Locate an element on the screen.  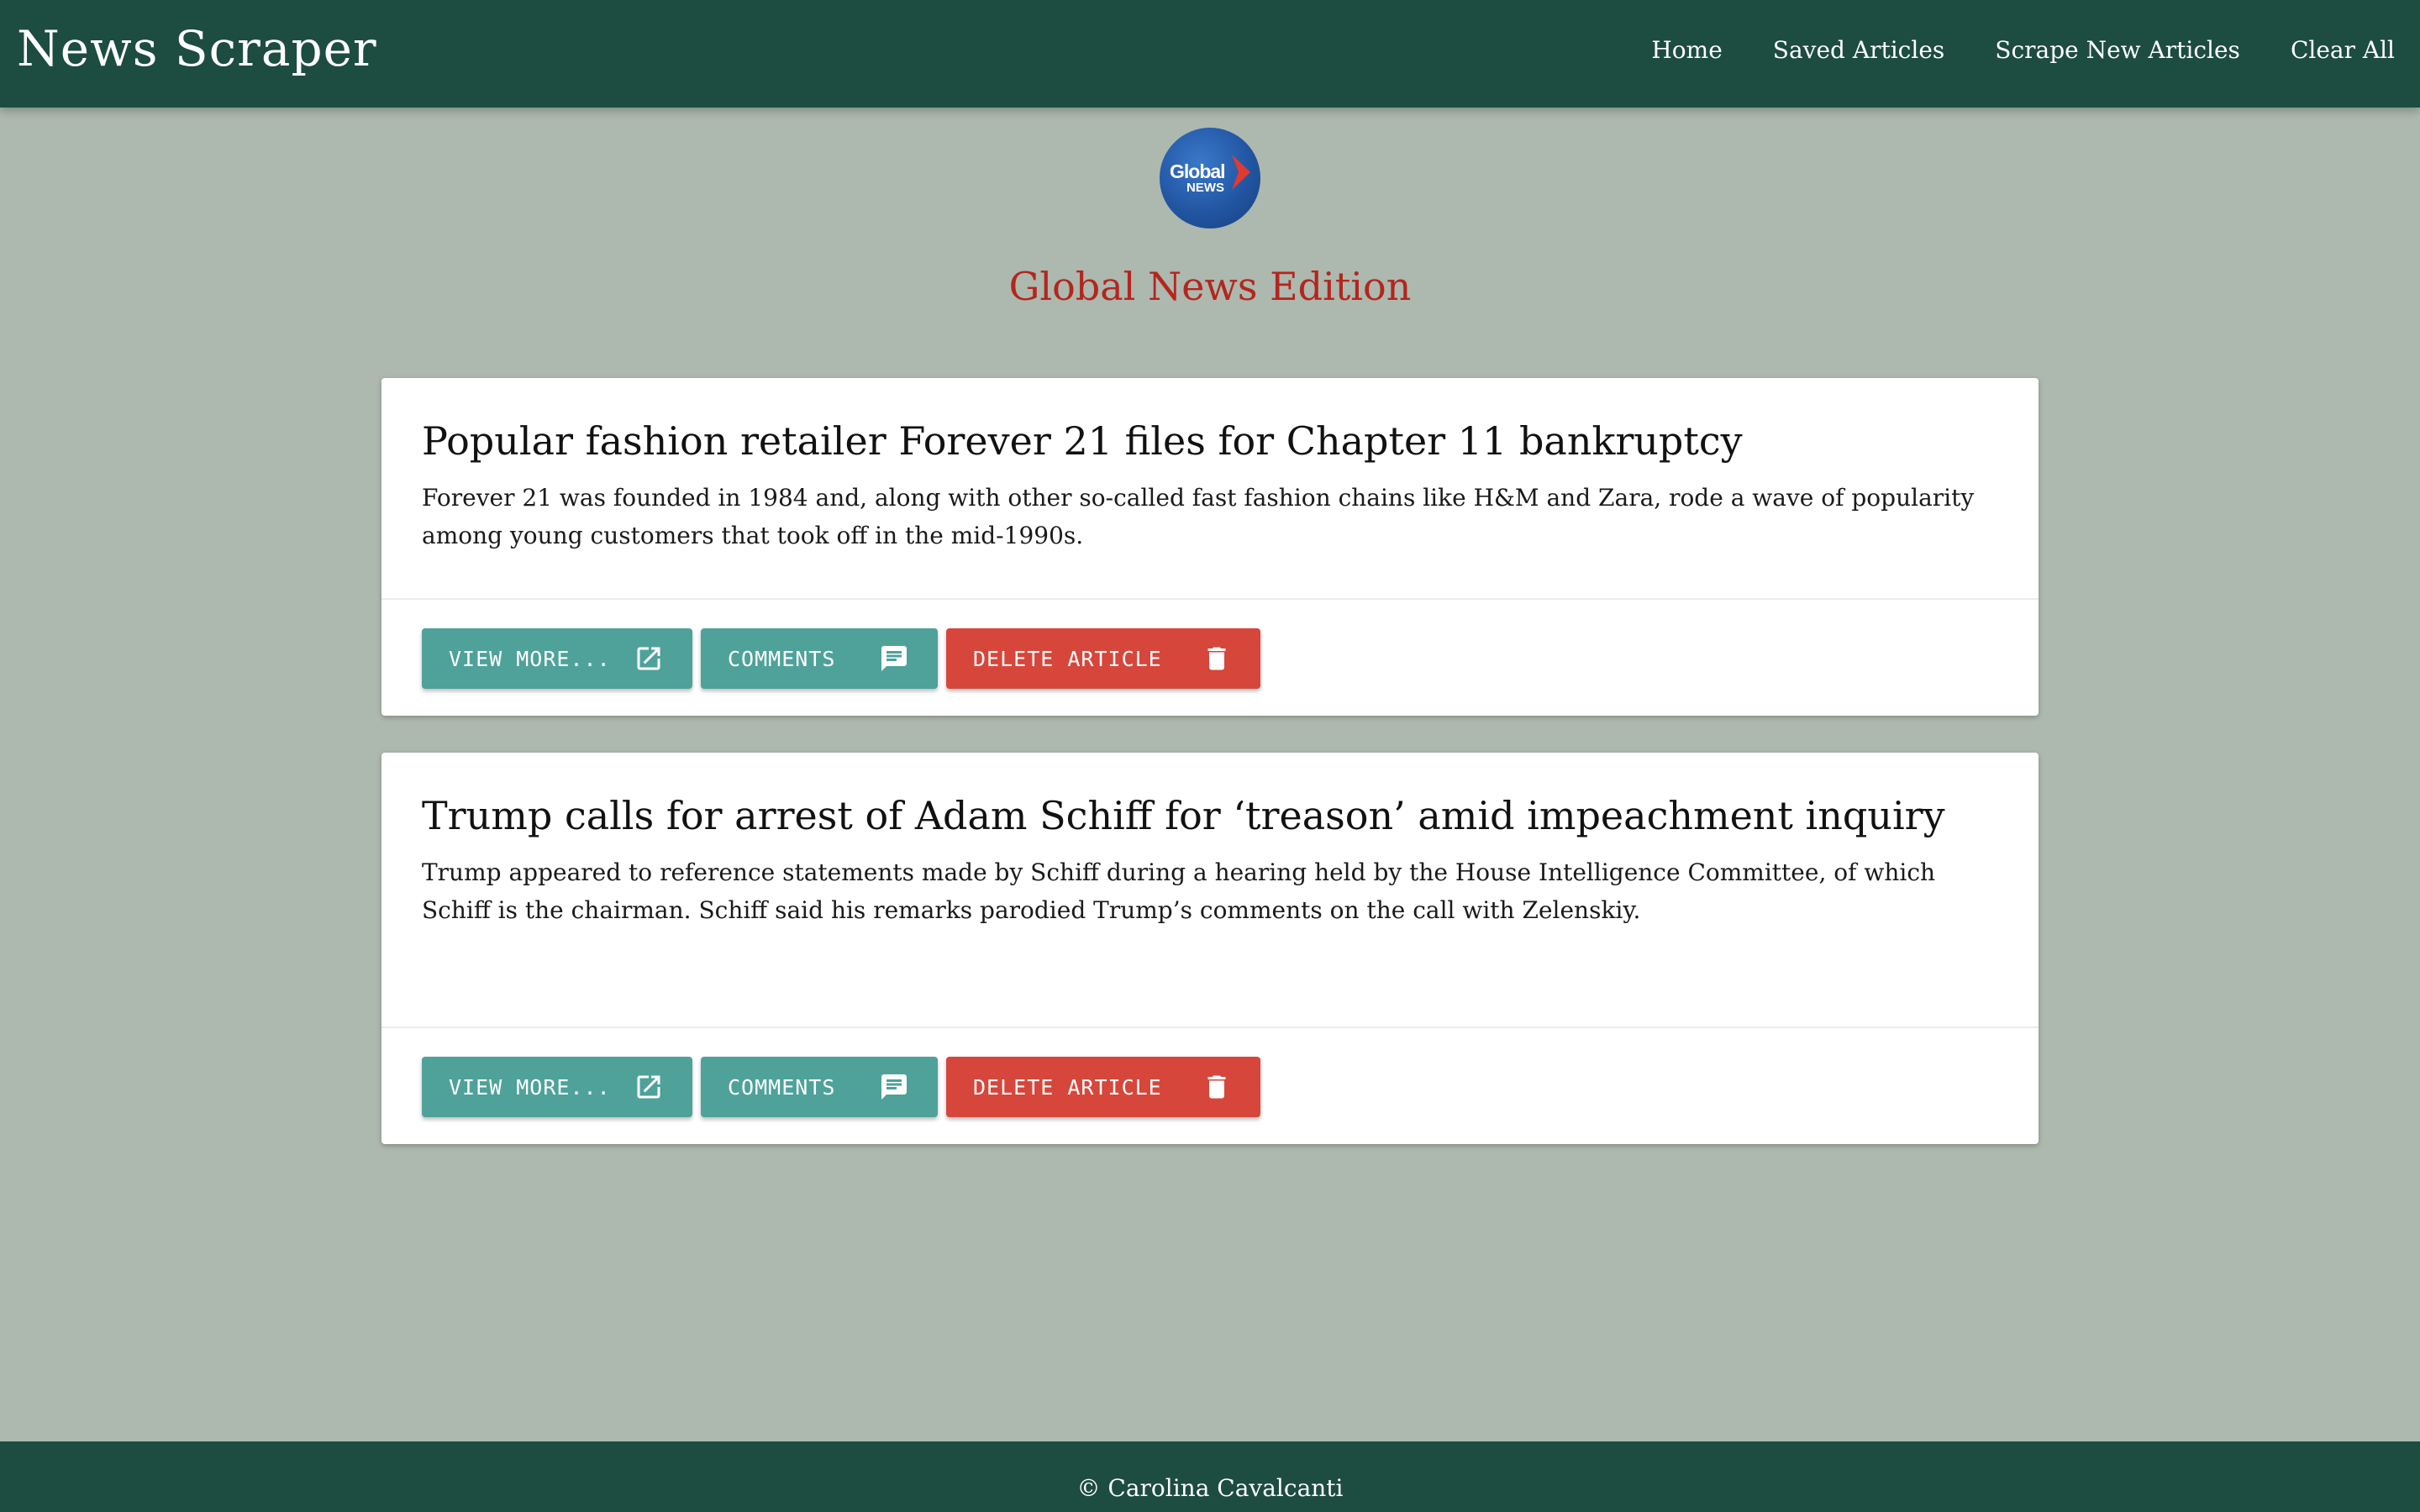
global-news-logo: Global NEWS is located at coordinates (1210, 178).